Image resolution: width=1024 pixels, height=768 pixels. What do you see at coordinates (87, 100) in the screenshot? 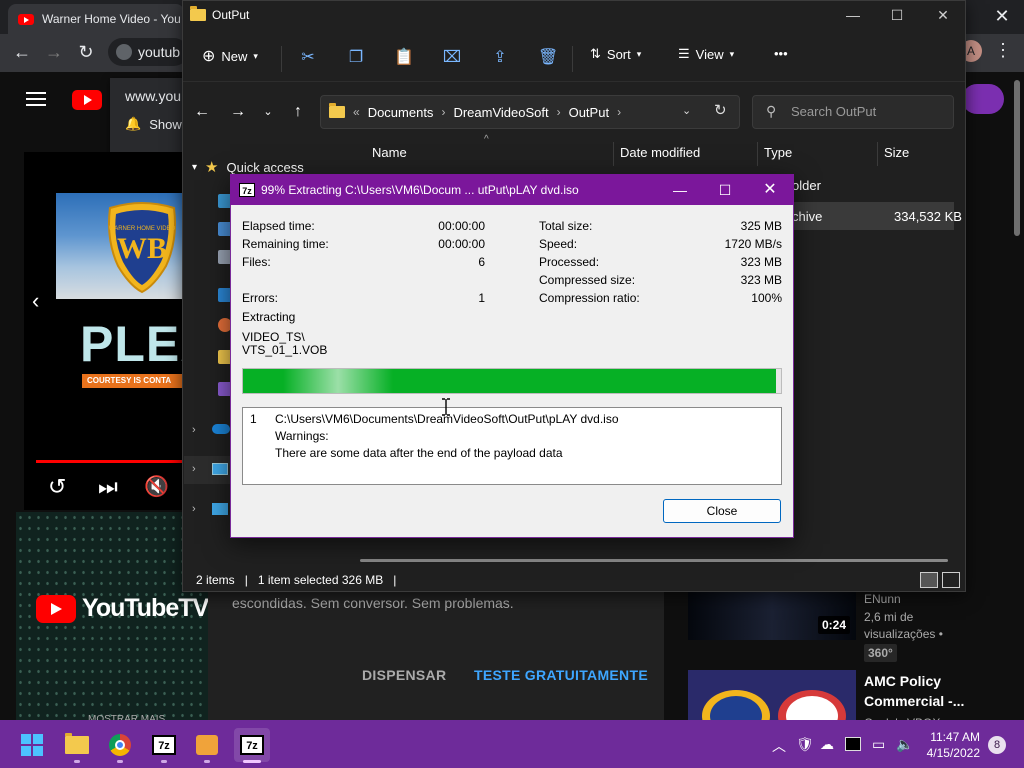
I see `youtube-logo-icon` at bounding box center [87, 100].